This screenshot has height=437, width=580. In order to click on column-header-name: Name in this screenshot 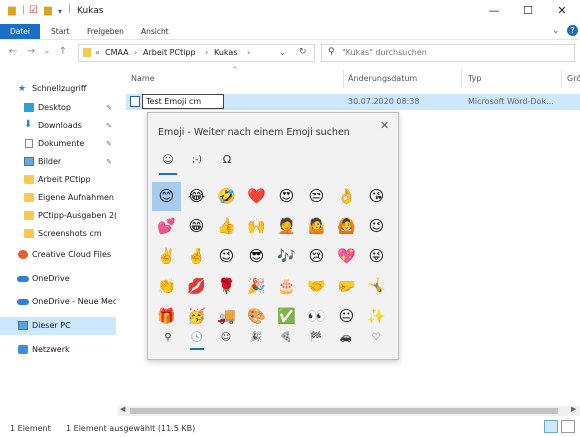, I will do `click(143, 78)`.